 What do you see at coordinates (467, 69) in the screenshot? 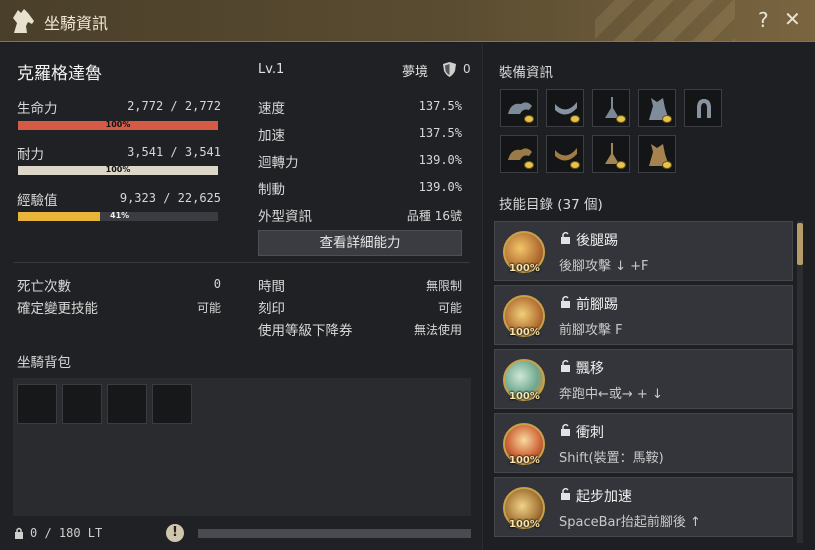
I see `dream-value: 0` at bounding box center [467, 69].